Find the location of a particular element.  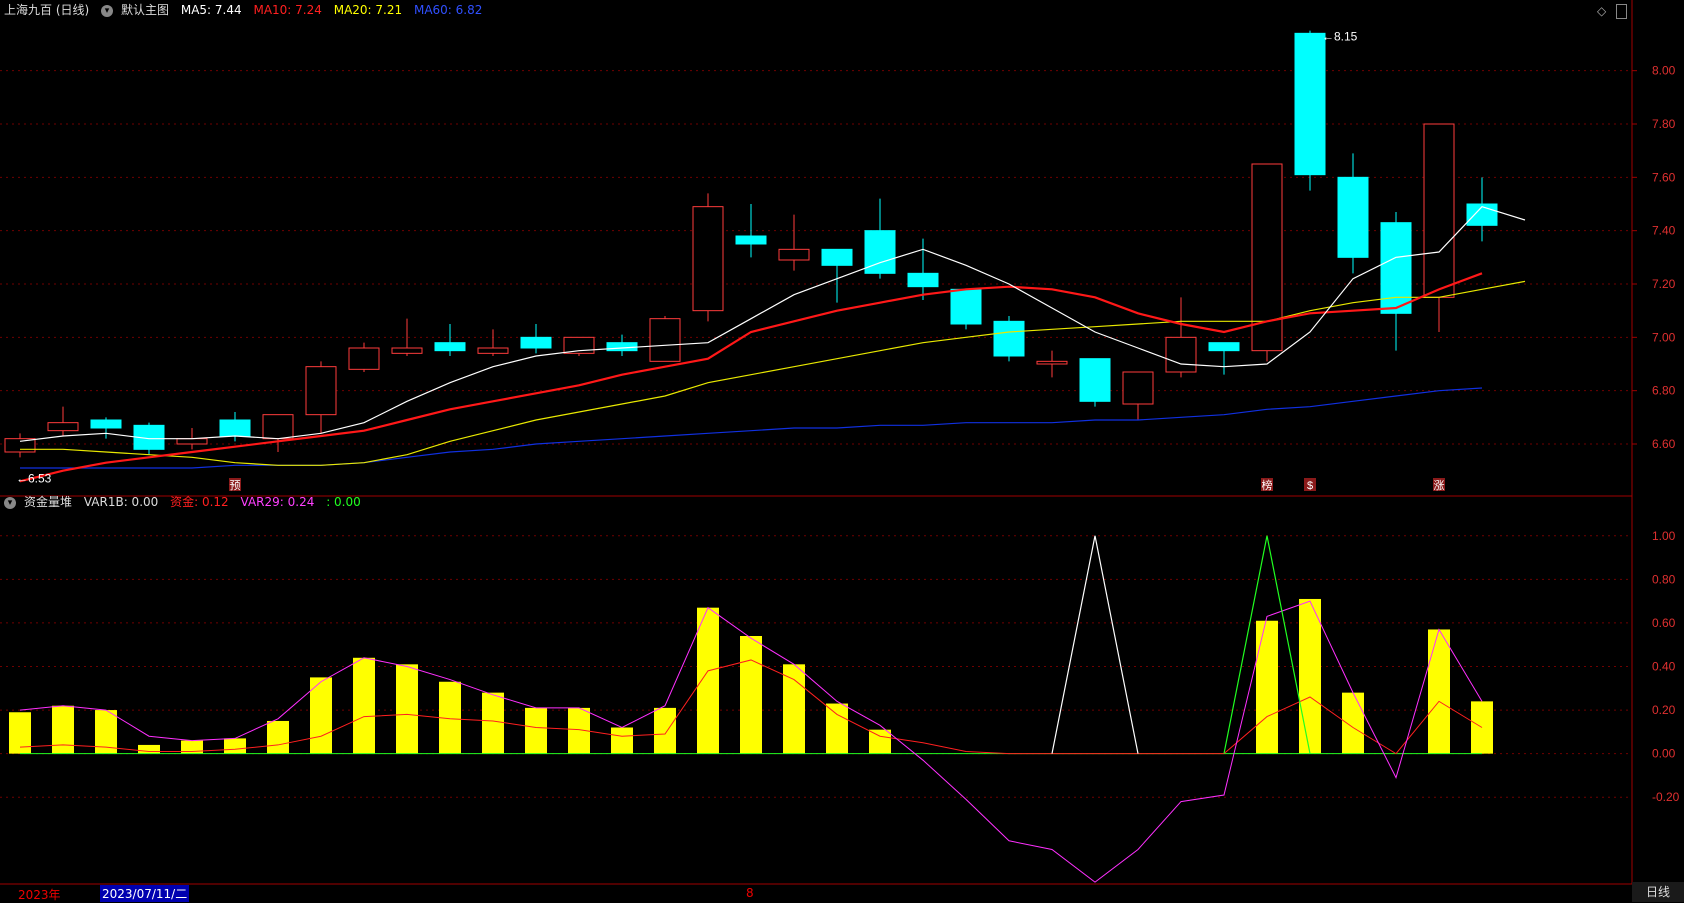

ma10-label: MA10: 7.24 is located at coordinates (287, 10).